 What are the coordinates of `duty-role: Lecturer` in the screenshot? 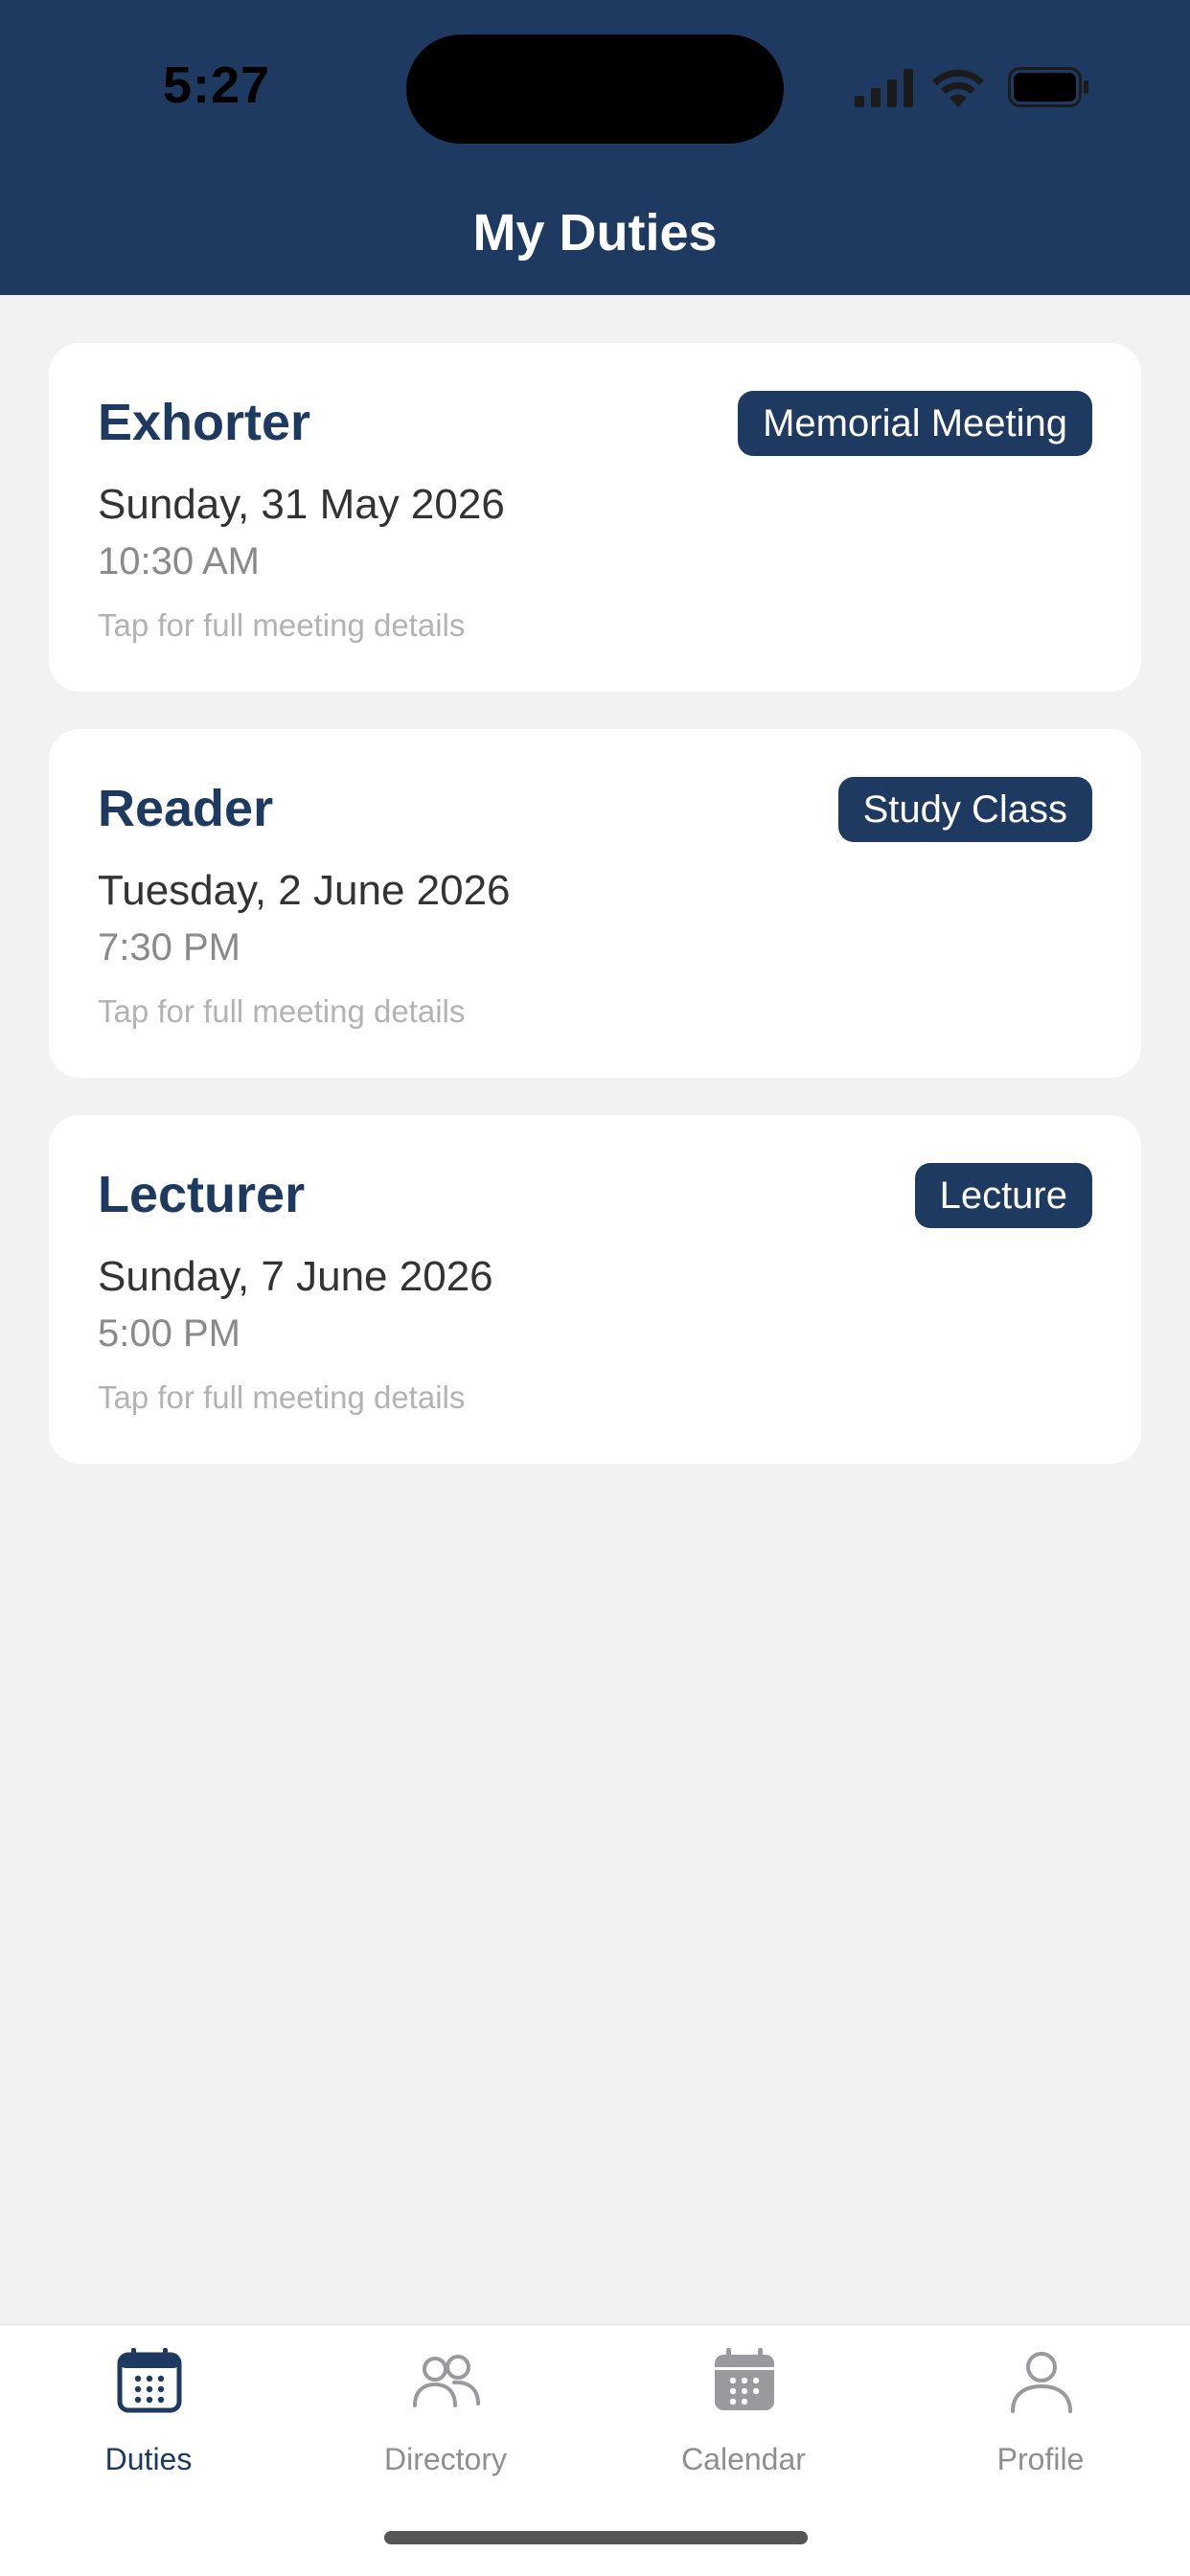 It's located at (202, 1194).